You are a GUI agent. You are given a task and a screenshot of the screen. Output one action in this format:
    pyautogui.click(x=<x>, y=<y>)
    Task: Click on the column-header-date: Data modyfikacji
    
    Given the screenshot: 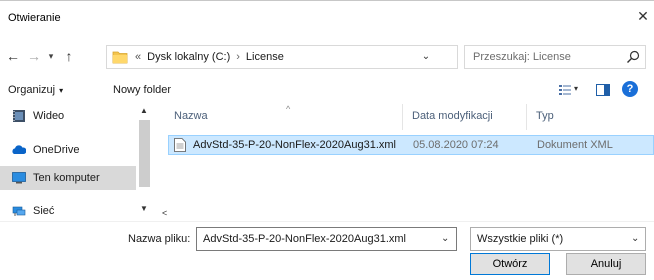 What is the action you would take?
    pyautogui.click(x=452, y=116)
    